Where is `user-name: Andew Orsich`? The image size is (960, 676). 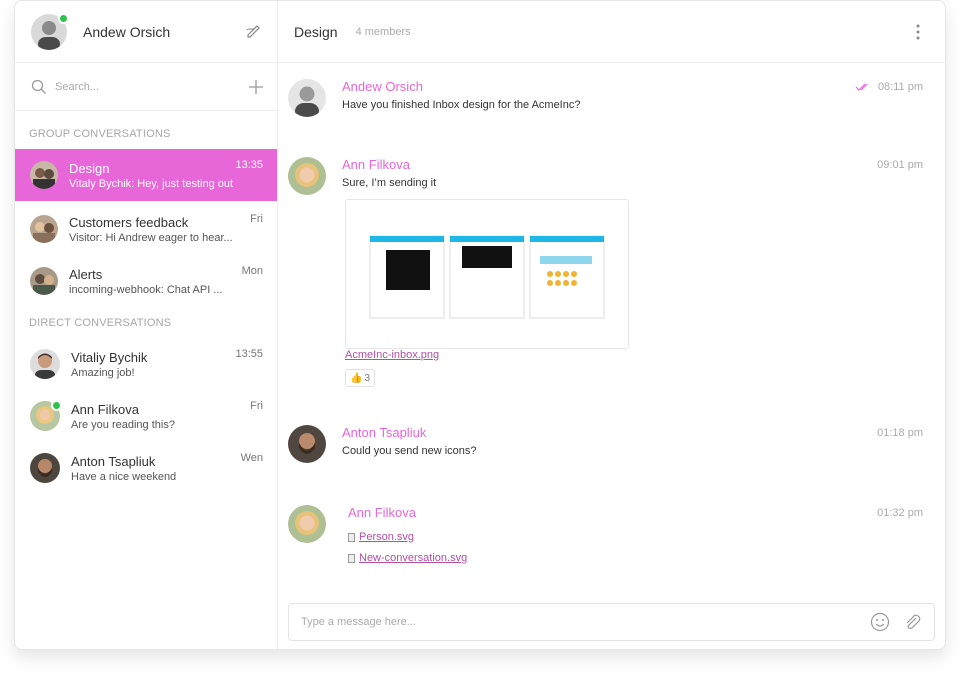
user-name: Andew Orsich is located at coordinates (127, 31).